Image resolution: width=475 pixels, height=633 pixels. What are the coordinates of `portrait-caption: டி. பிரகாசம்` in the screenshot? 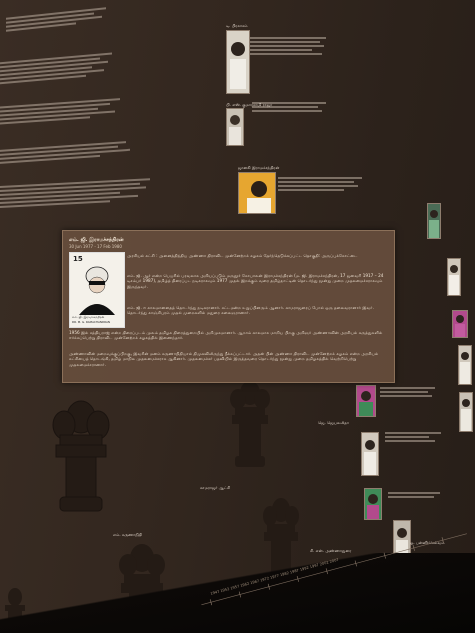 It's located at (237, 25).